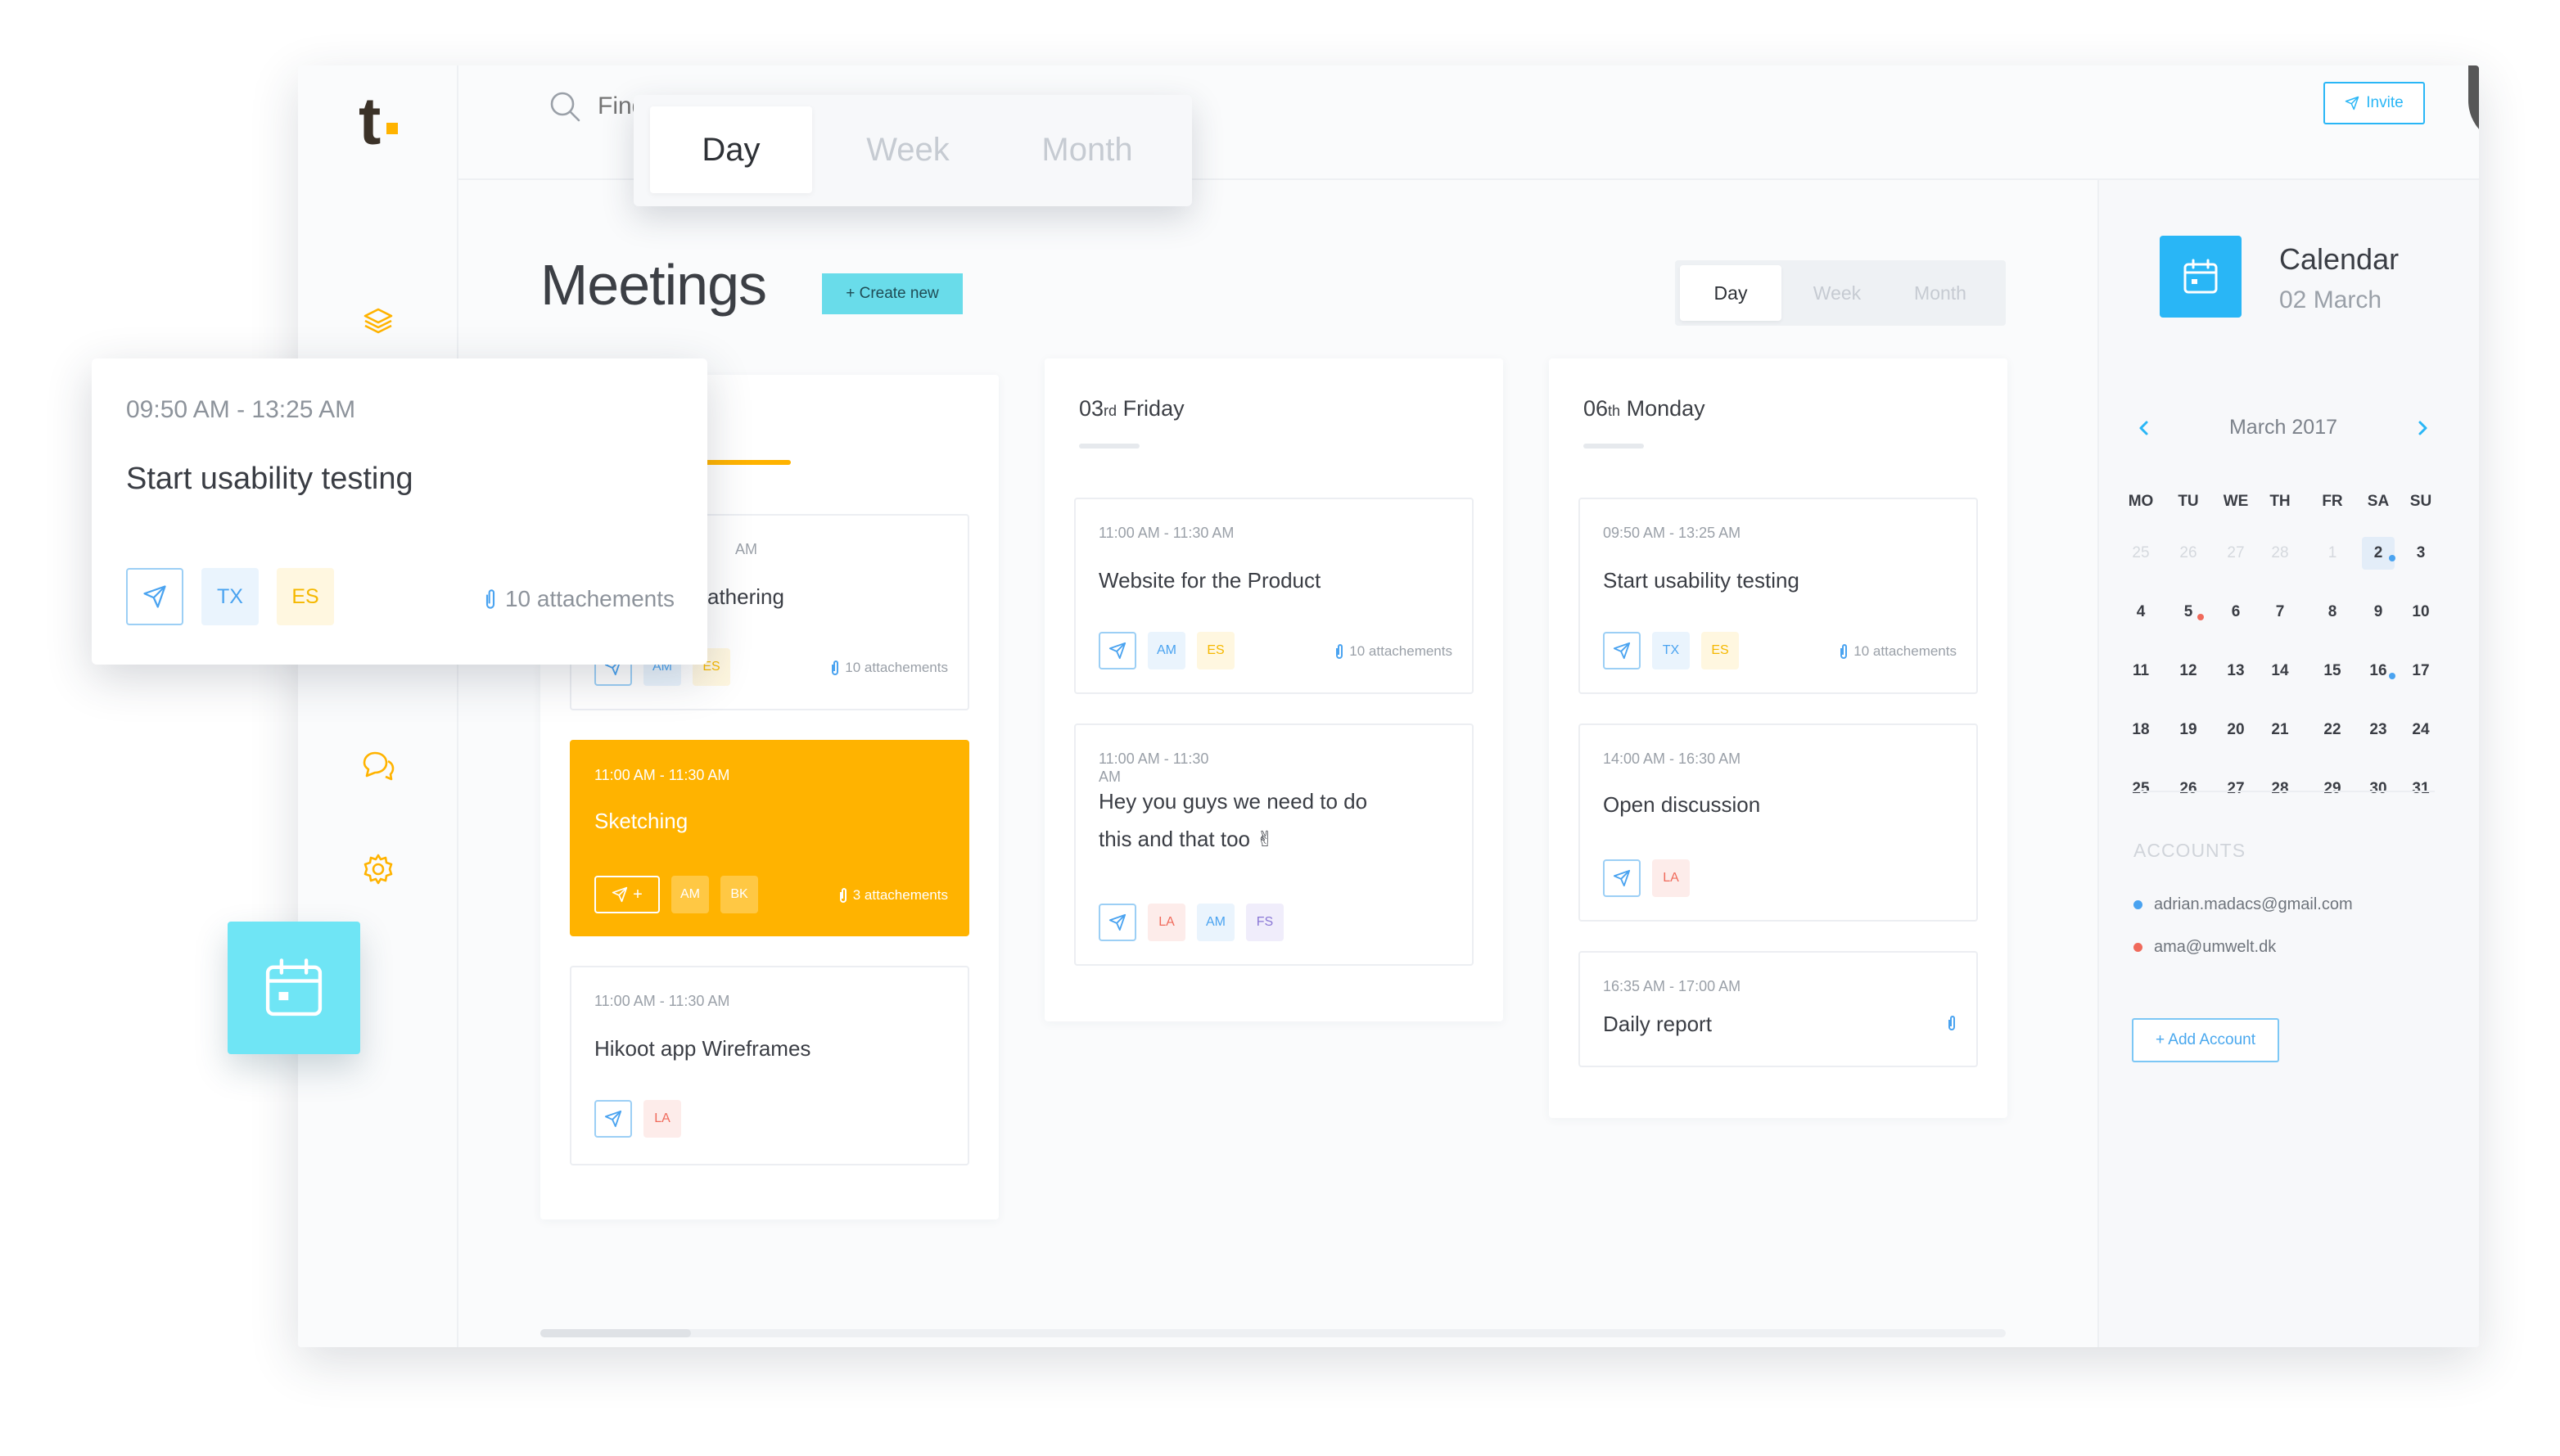  What do you see at coordinates (1109, 446) in the screenshot?
I see `column-indicator` at bounding box center [1109, 446].